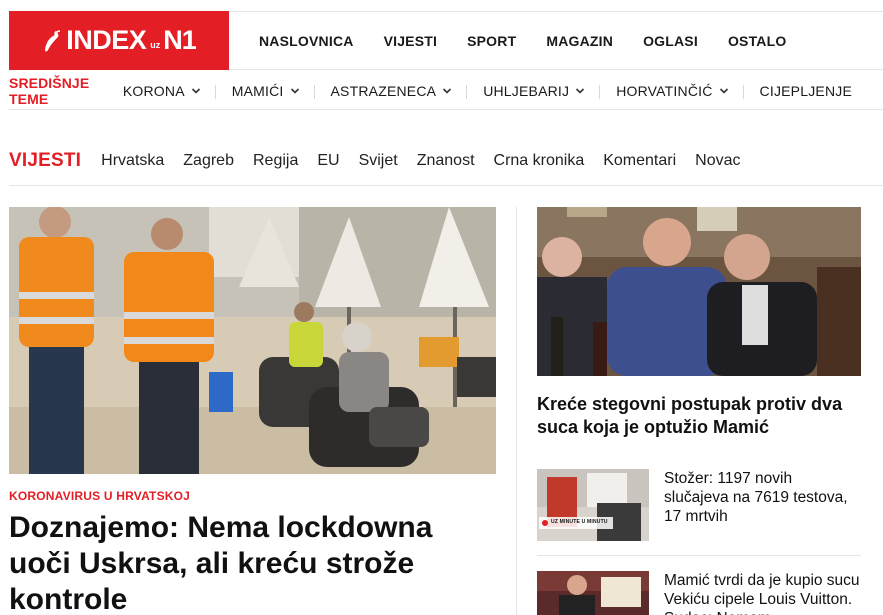 The width and height of the screenshot is (883, 615). Describe the element at coordinates (53, 40) in the screenshot. I see `chili-icon` at that location.